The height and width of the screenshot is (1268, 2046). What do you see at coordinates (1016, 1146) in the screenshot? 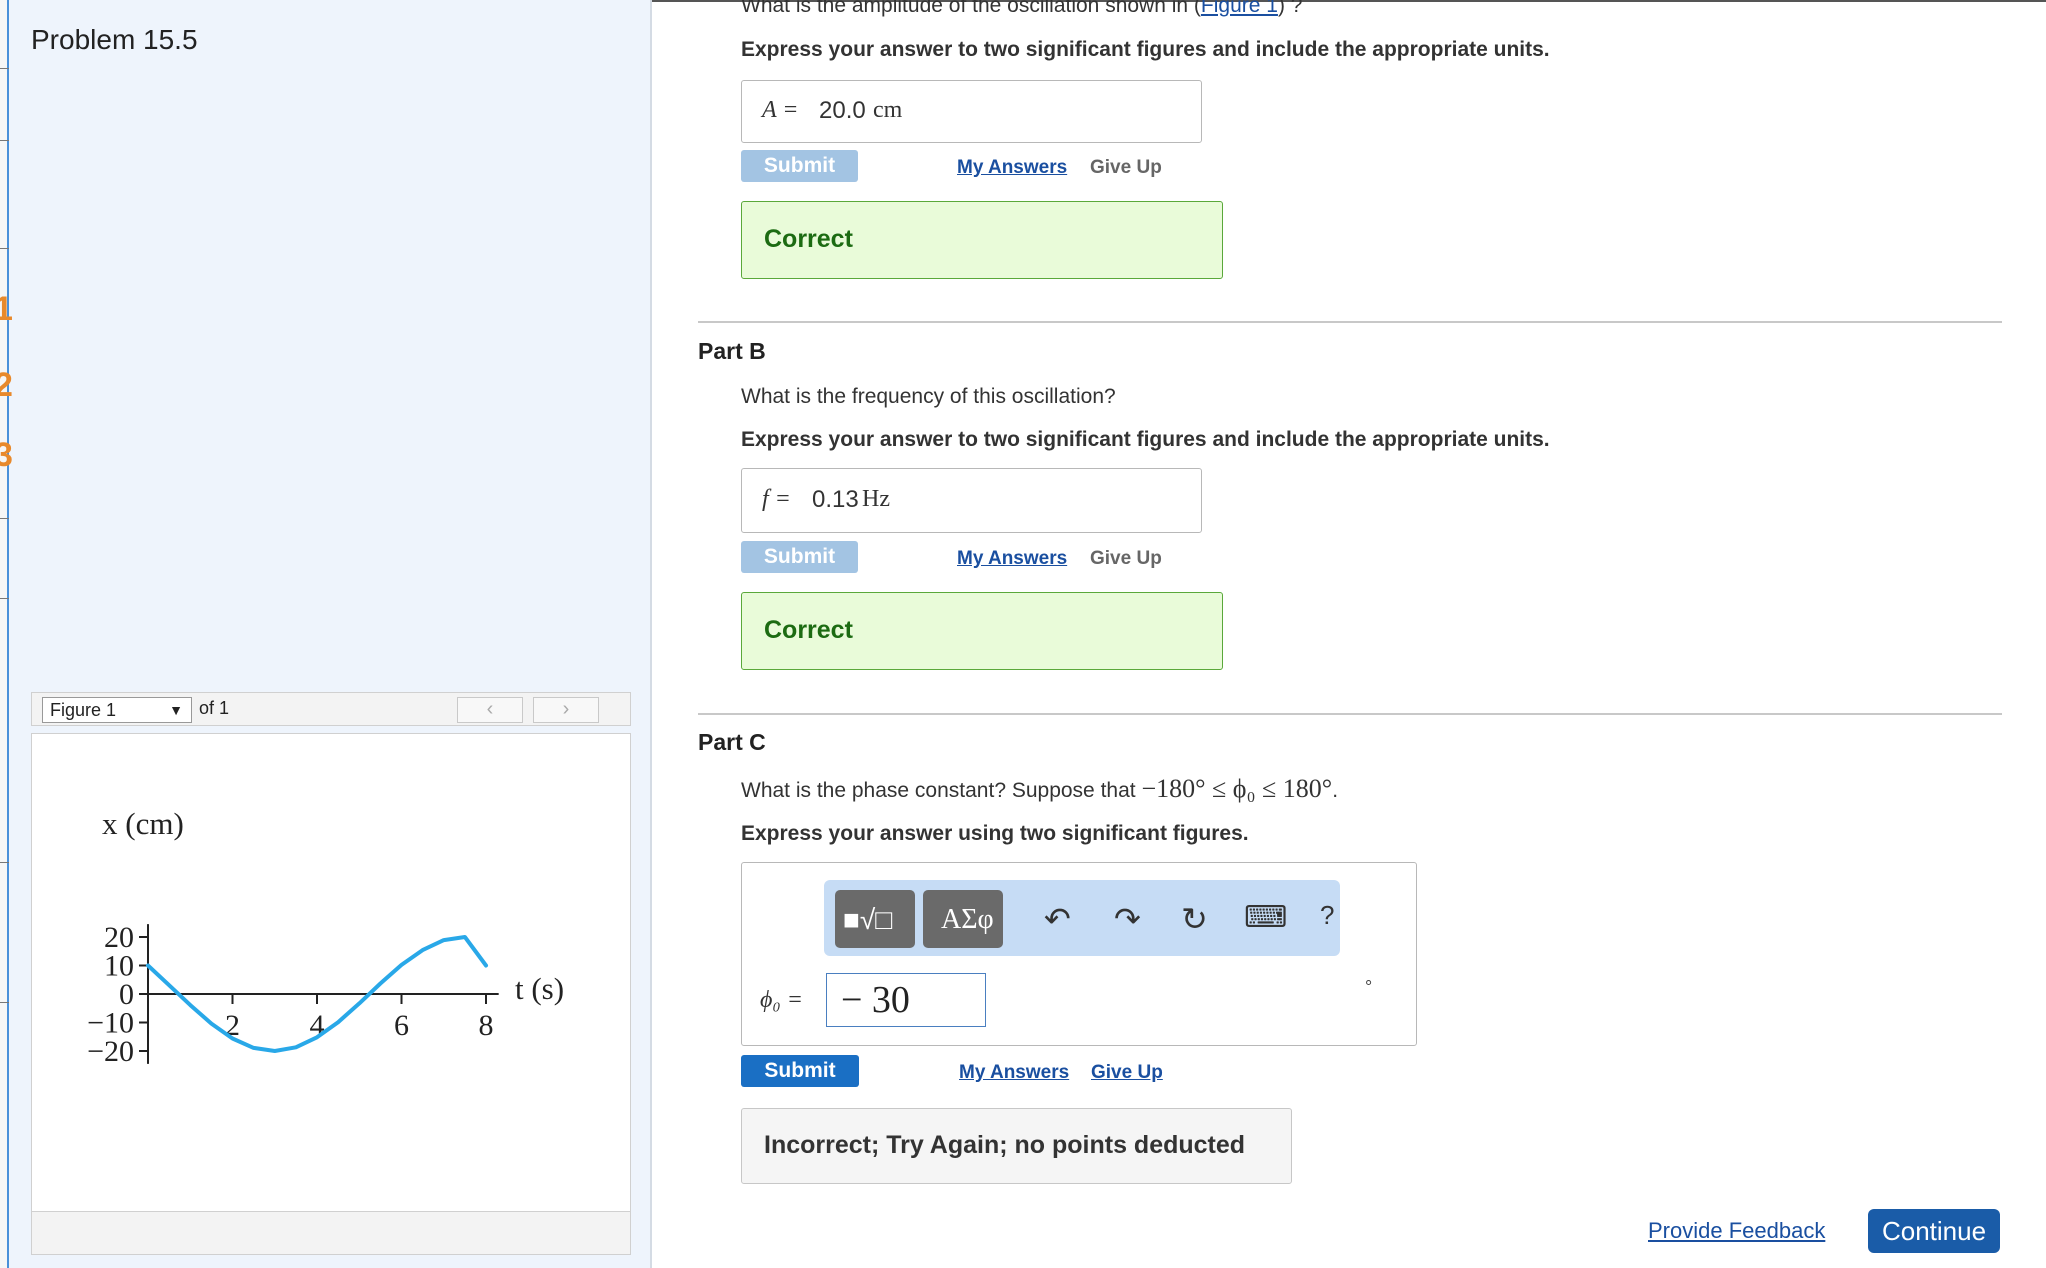
I see `part-c-feedback: Incorrect; Try Again; no points deducted` at bounding box center [1016, 1146].